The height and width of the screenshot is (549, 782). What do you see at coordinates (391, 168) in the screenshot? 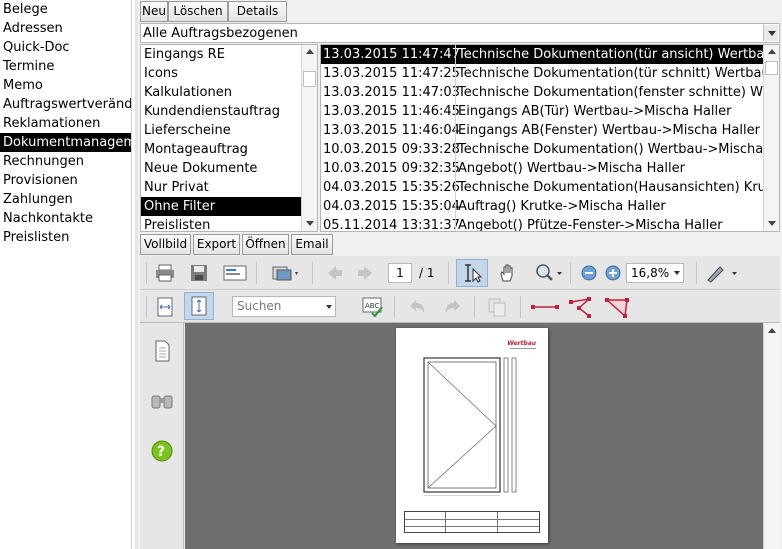
I see `document-date: 10.03.2015 09:32:35` at bounding box center [391, 168].